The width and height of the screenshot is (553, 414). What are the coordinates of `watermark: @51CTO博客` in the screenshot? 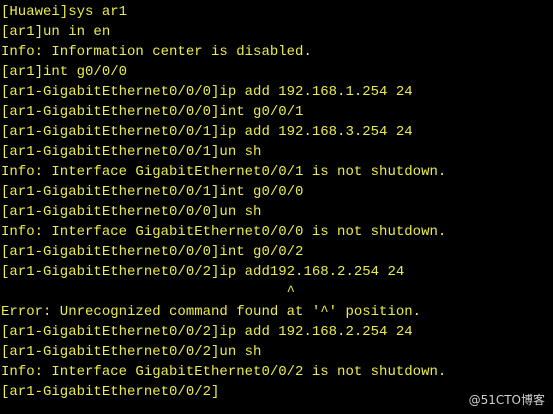 It's located at (506, 400).